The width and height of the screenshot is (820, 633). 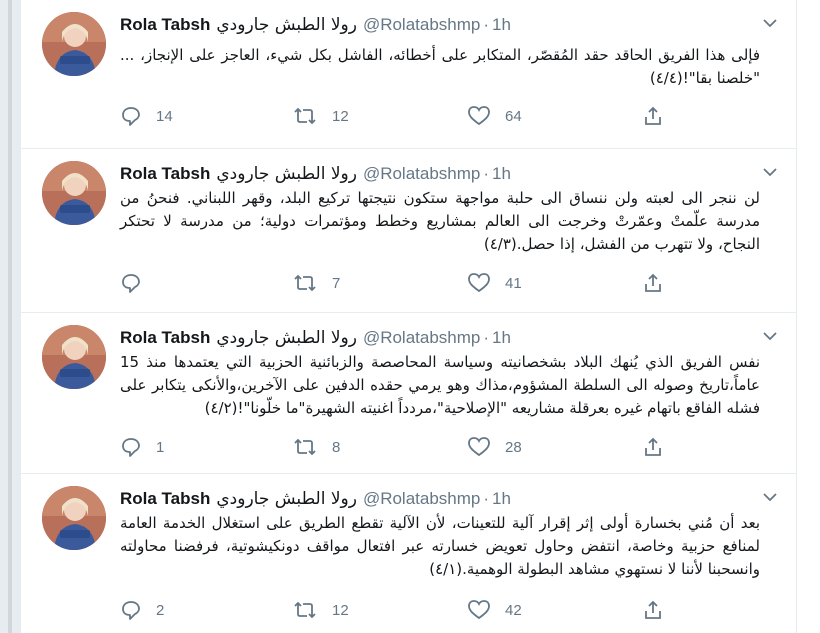 I want to click on retweet-count: 8, so click(x=336, y=447).